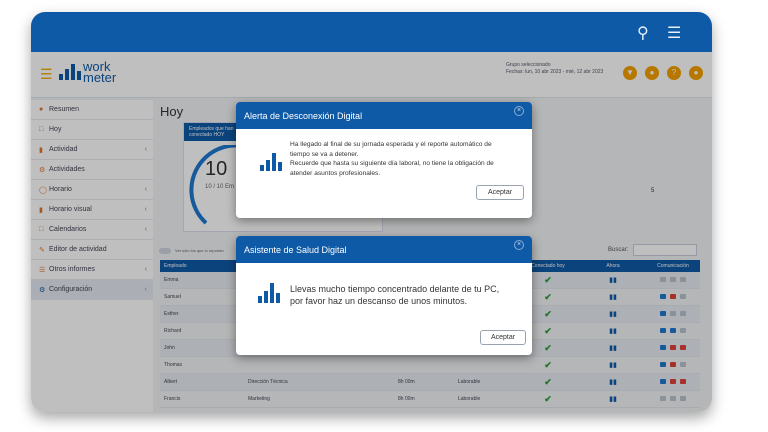 This screenshot has height=432, width=768. What do you see at coordinates (643, 33) in the screenshot?
I see `search-icon: ⚲` at bounding box center [643, 33].